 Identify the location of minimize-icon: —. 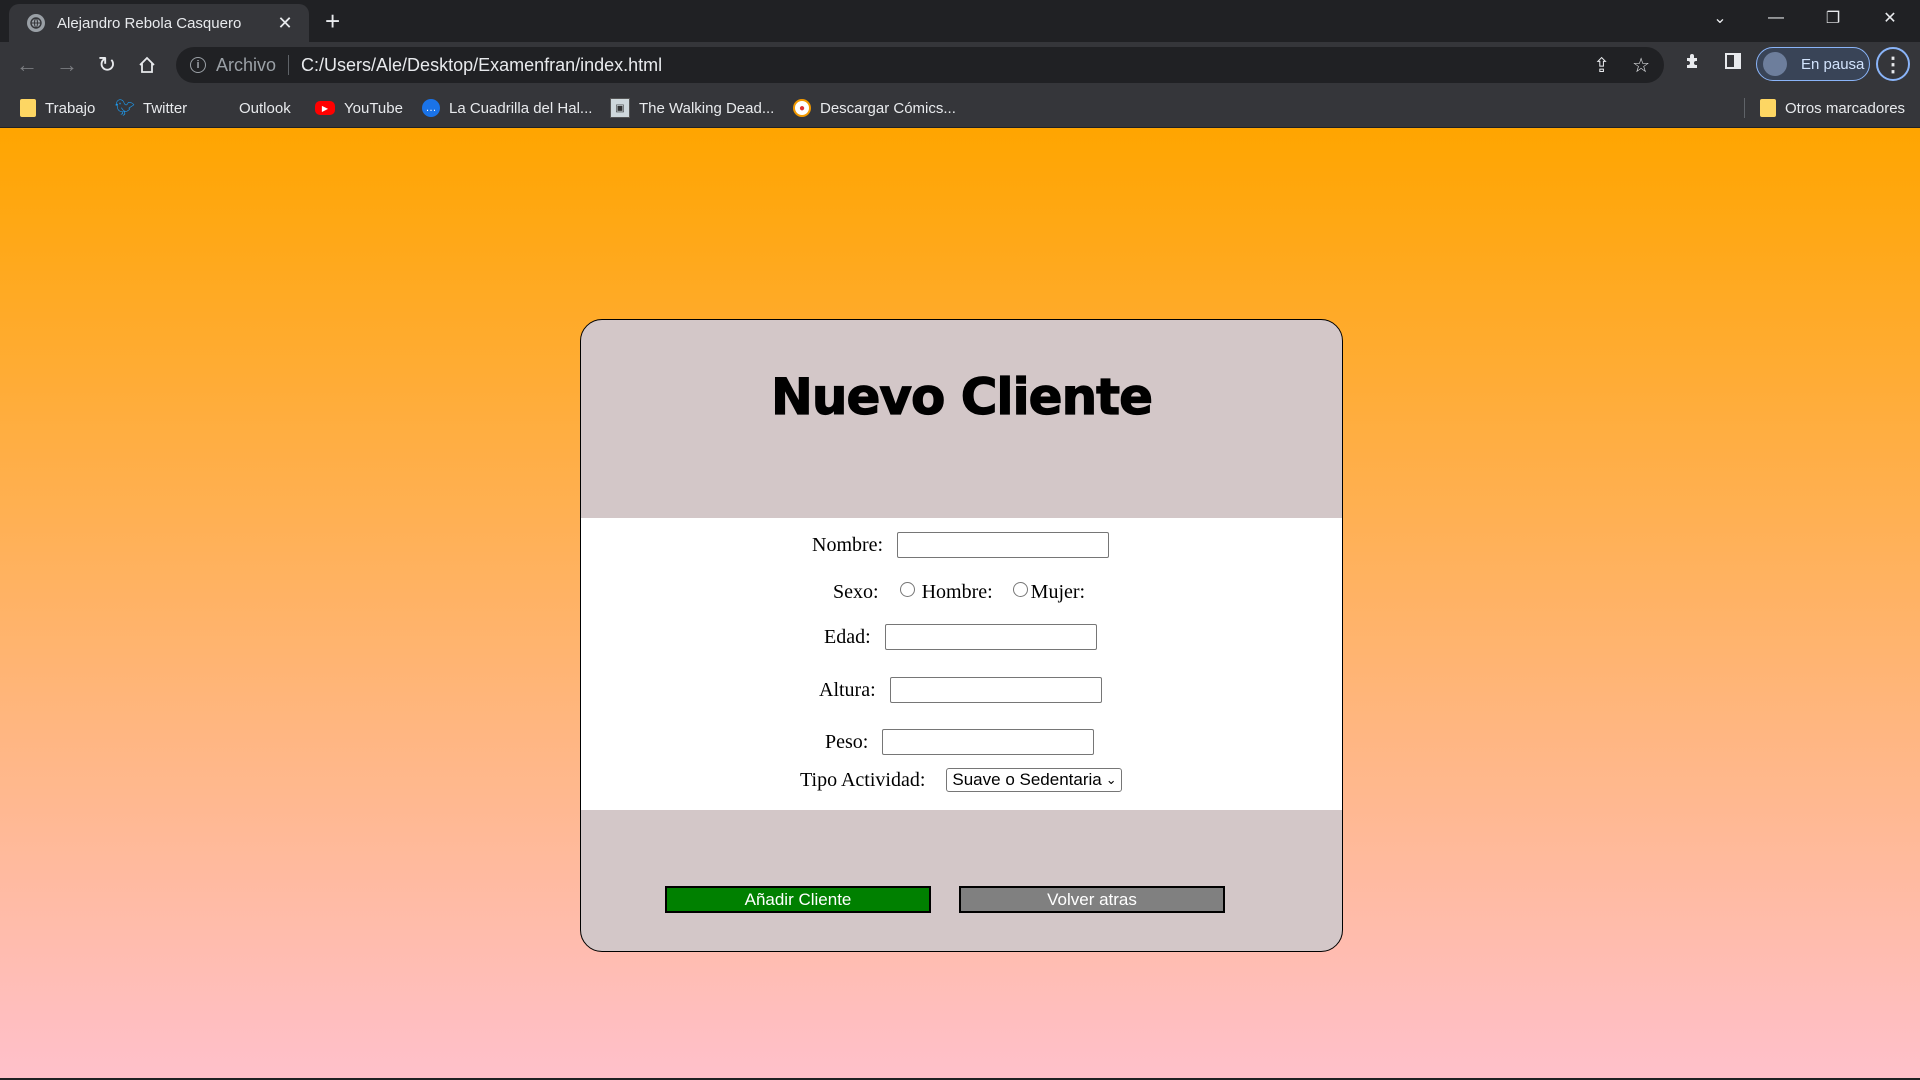
(1776, 18).